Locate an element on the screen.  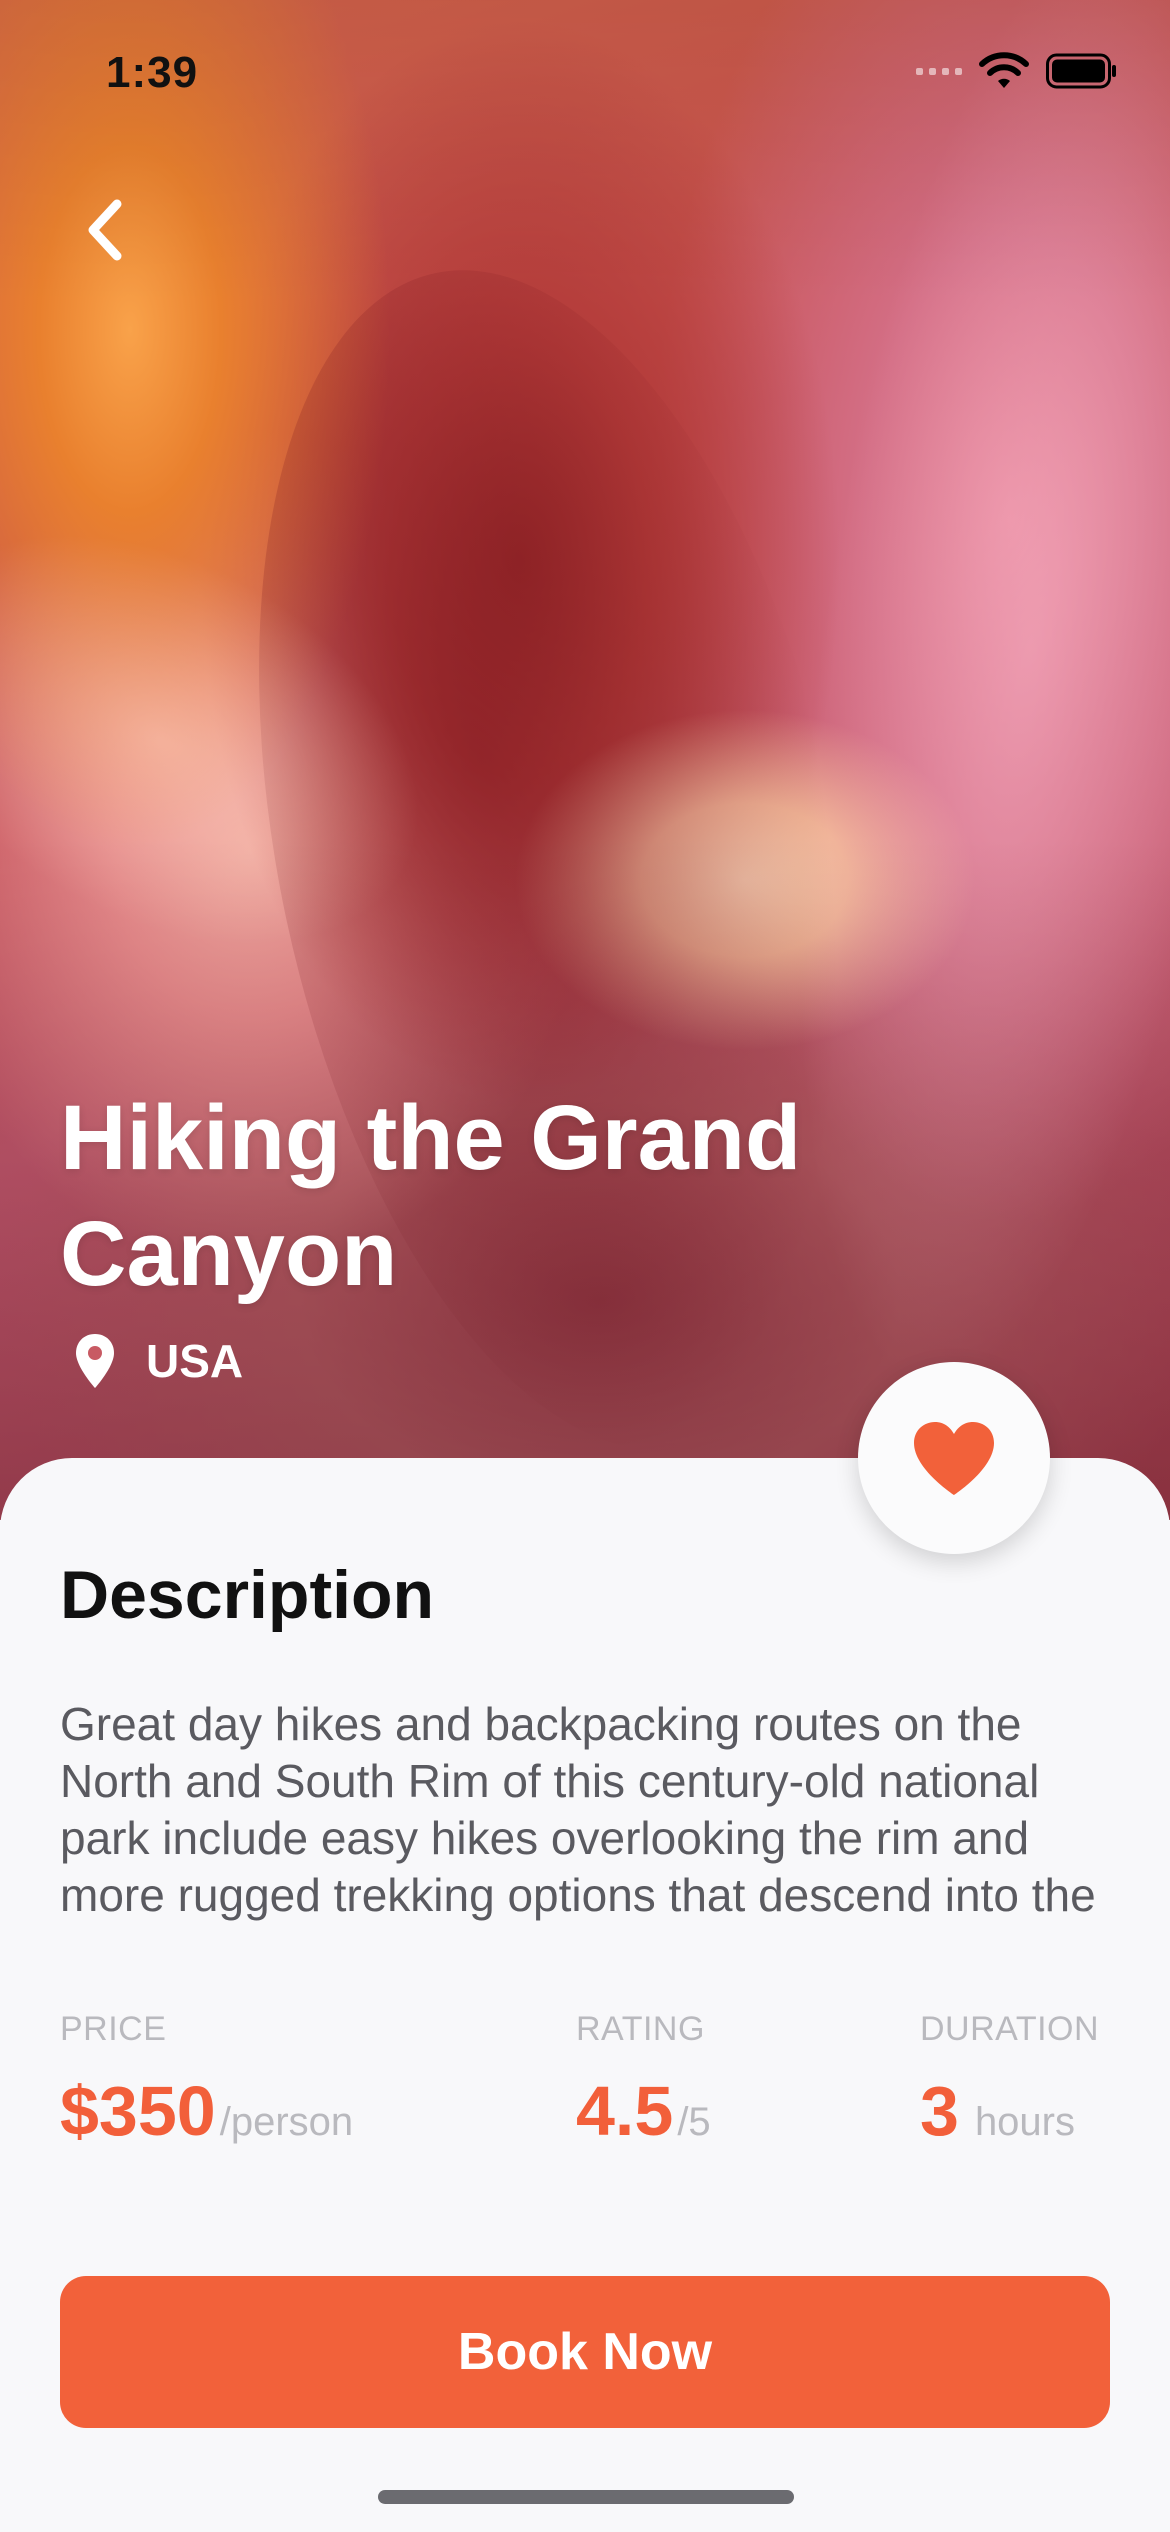
description-heading: Description is located at coordinates (247, 1595).